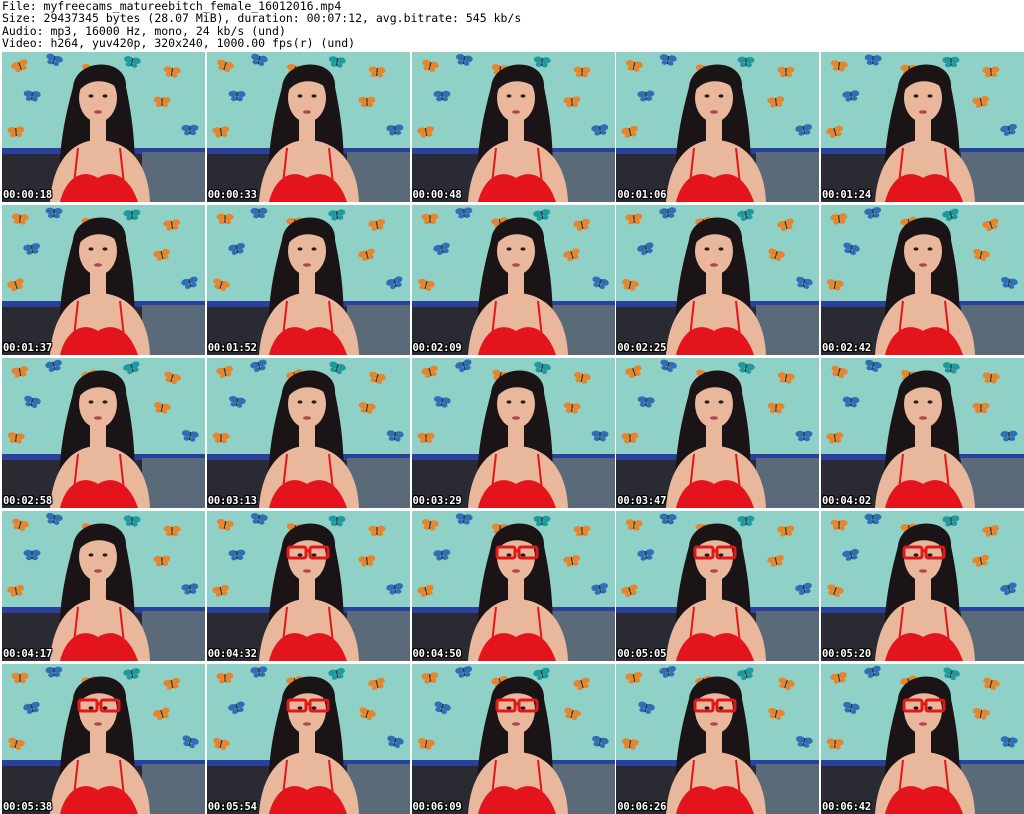 This screenshot has height=814, width=1024. Describe the element at coordinates (642, 501) in the screenshot. I see `timestamp-label: 00:03:47` at that location.